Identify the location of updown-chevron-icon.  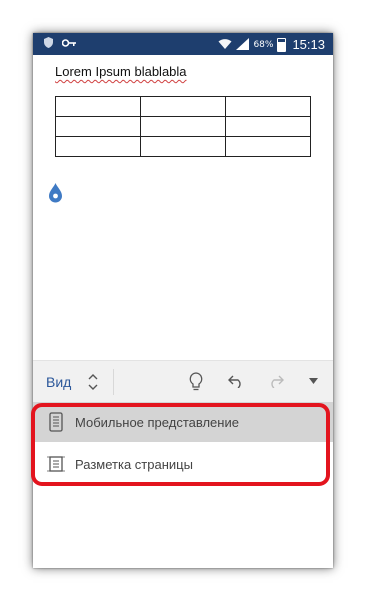
(93, 382).